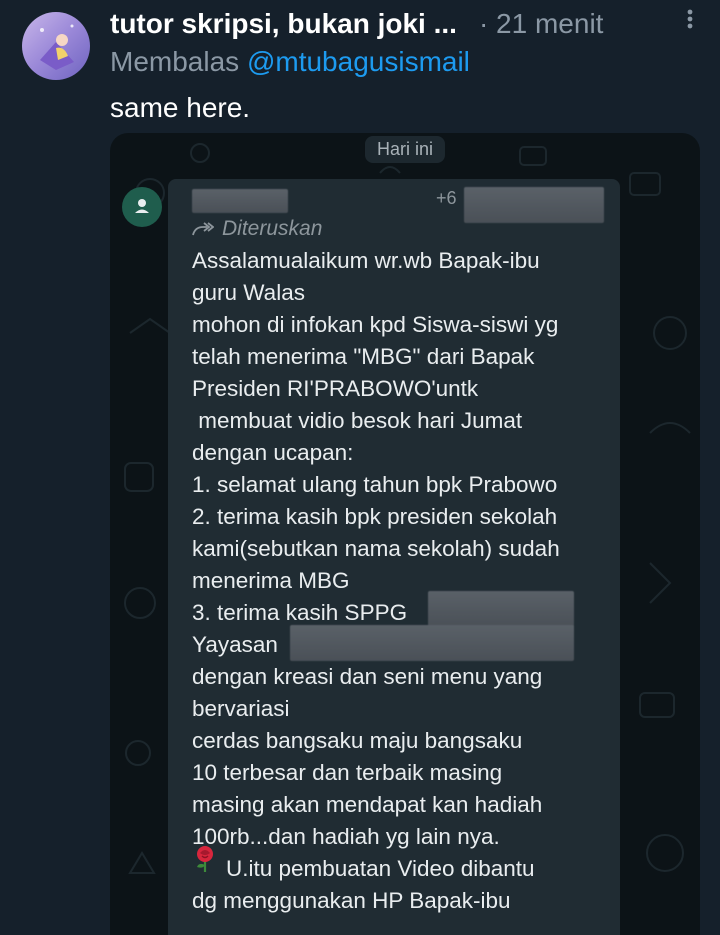  Describe the element at coordinates (241, 708) in the screenshot. I see `message-line: bervariasi` at that location.